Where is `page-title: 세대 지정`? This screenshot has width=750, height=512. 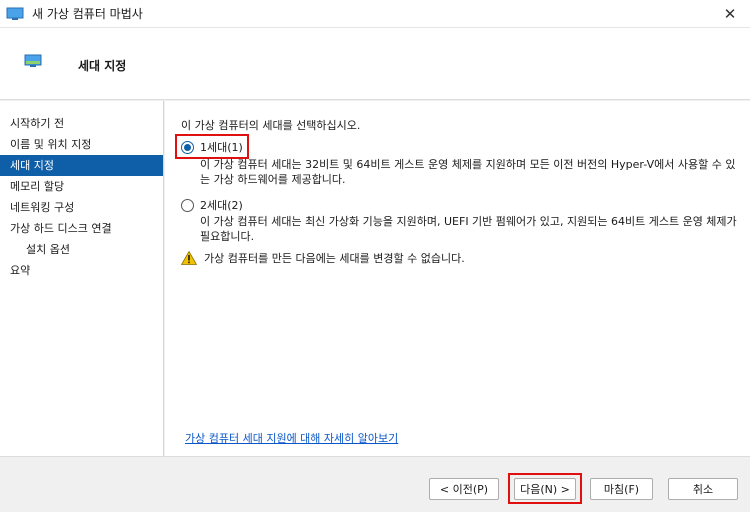
page-title: 세대 지정 is located at coordinates (102, 66).